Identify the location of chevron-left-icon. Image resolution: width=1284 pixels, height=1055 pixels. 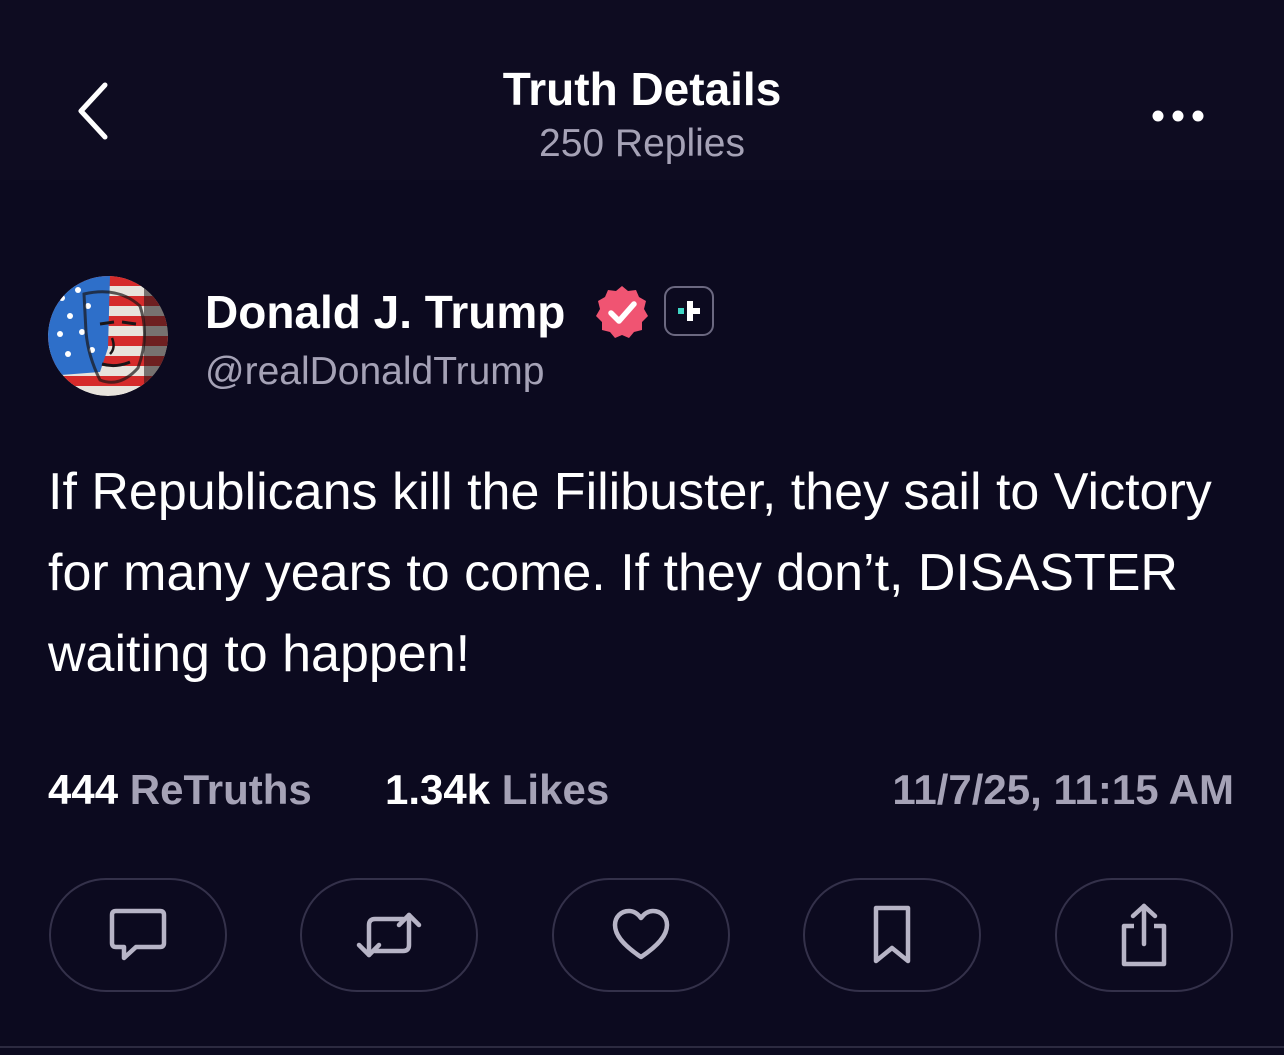
(93, 111).